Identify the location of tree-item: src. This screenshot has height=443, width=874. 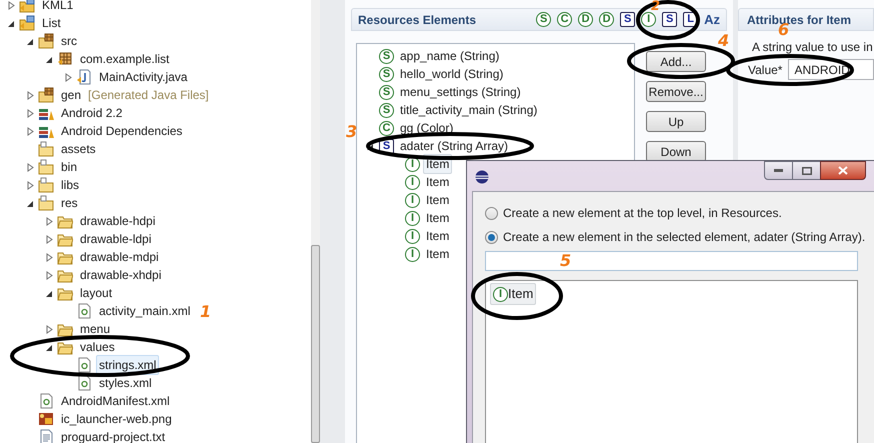
(69, 41).